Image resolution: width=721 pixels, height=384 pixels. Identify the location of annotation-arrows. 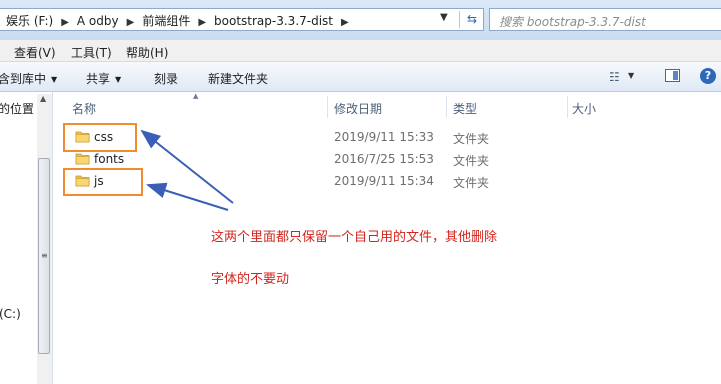
(187, 170).